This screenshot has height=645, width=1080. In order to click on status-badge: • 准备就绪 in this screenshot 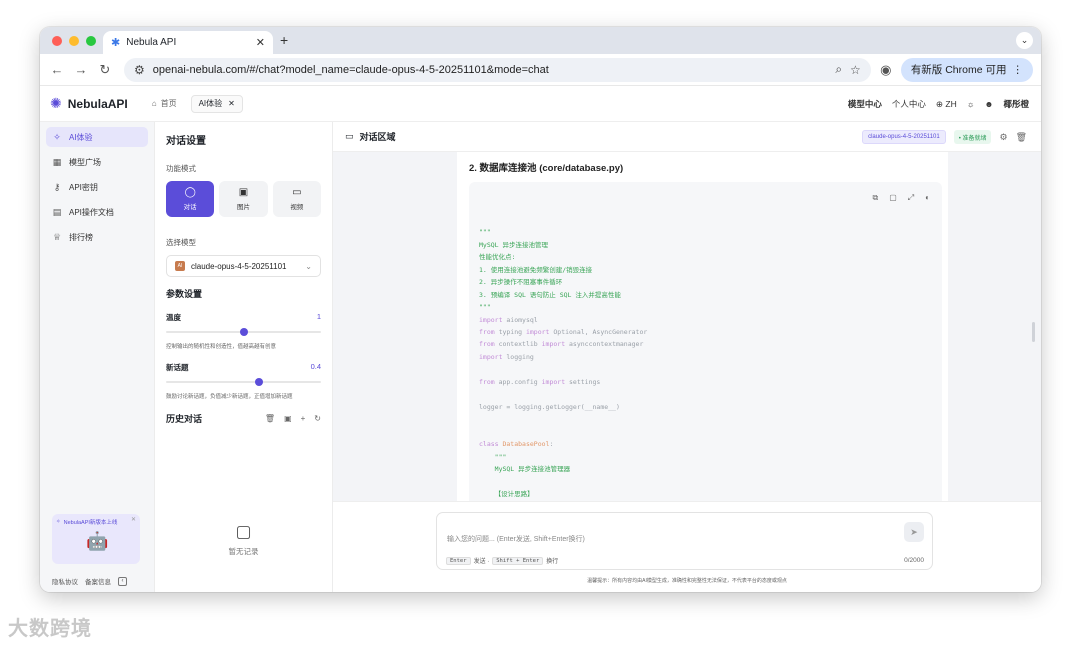, I will do `click(972, 137)`.